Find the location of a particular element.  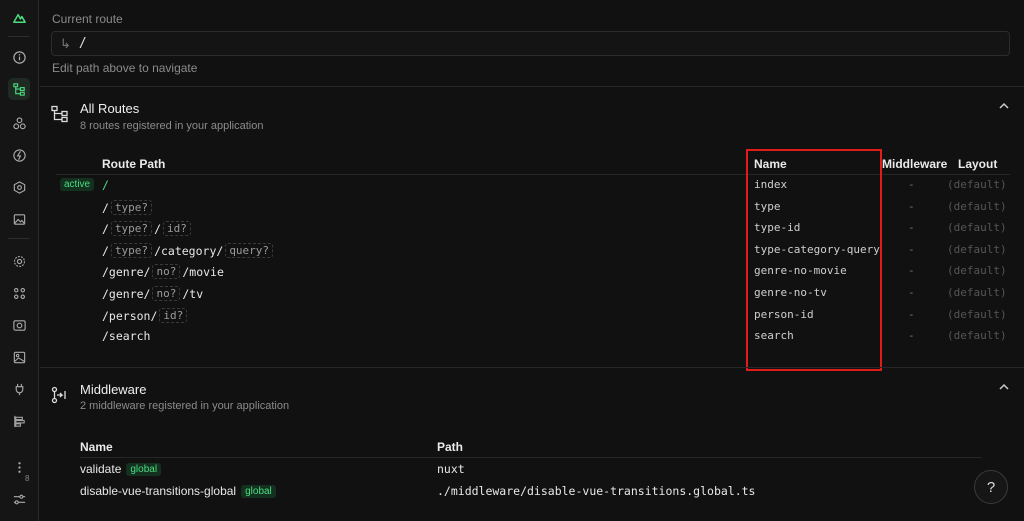

route-path-link: / type? is located at coordinates (128, 207).